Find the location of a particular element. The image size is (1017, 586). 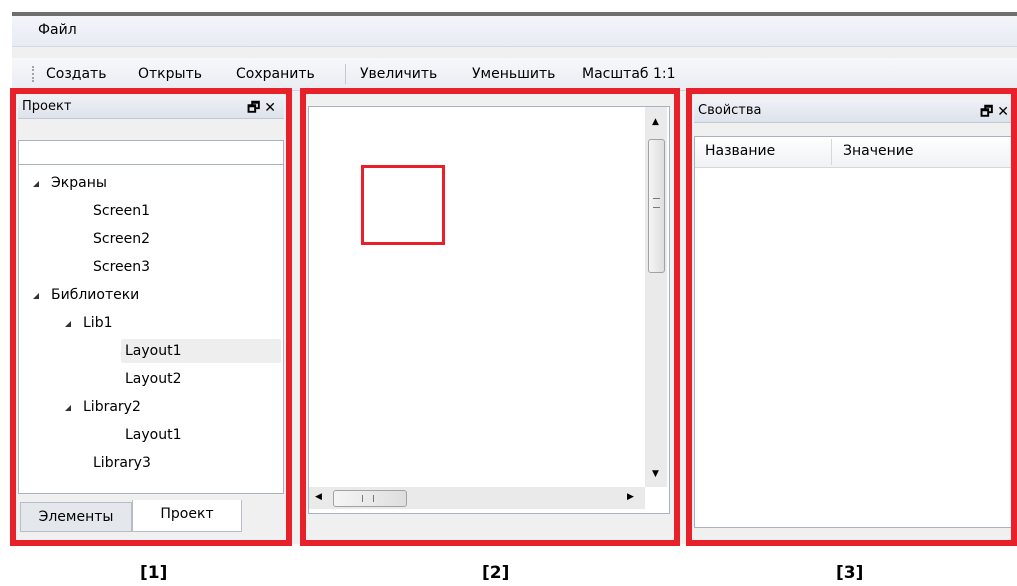

save-button: Сохранить is located at coordinates (275, 74).